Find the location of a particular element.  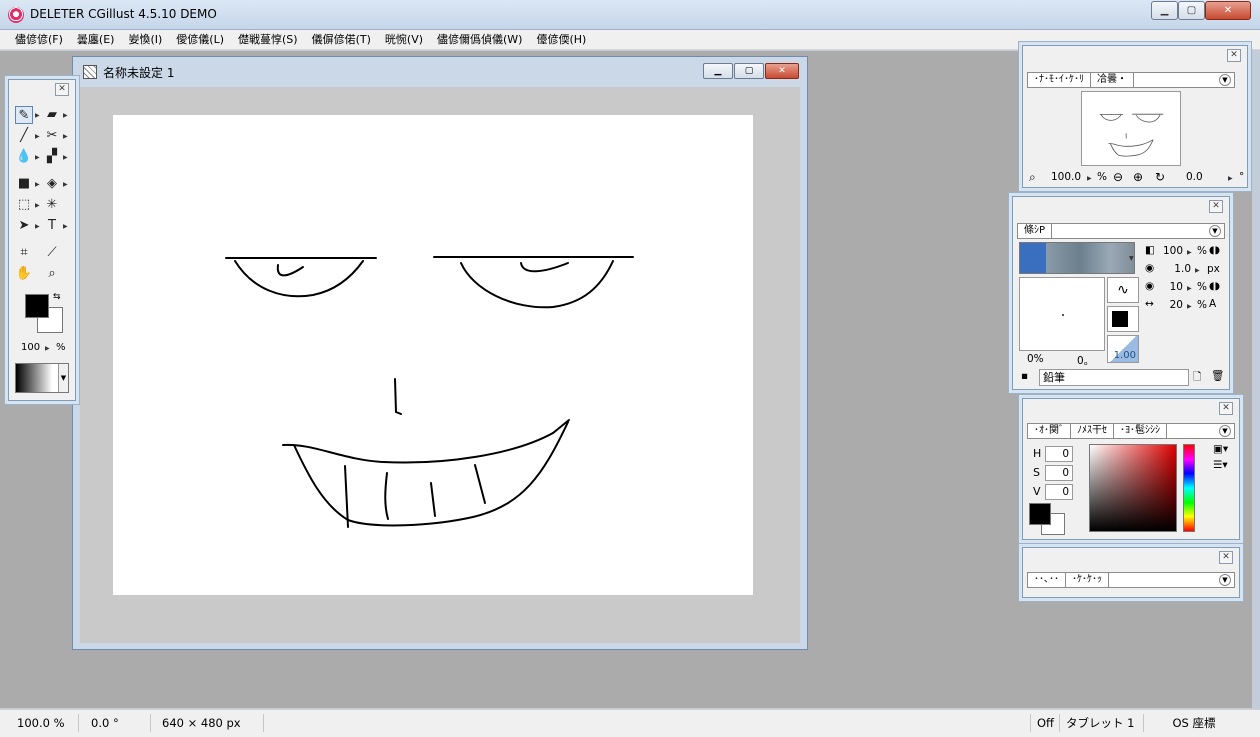

crop-tool-icon: ⌗ is located at coordinates (24, 253).